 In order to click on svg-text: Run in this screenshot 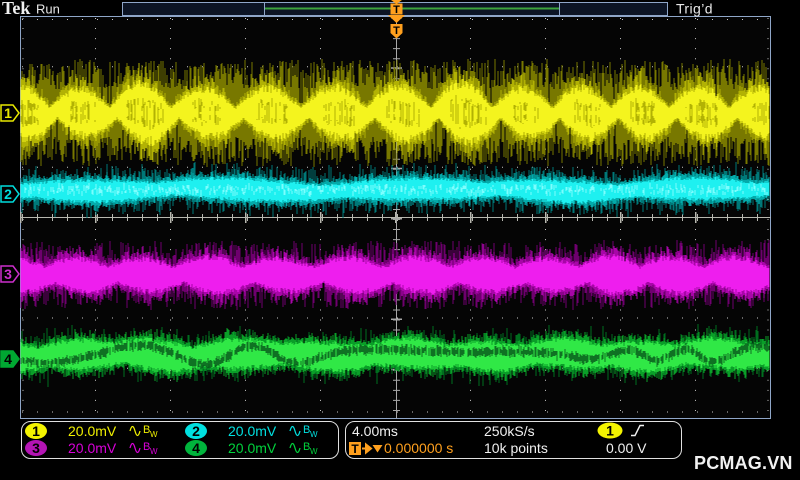, I will do `click(48, 9)`.